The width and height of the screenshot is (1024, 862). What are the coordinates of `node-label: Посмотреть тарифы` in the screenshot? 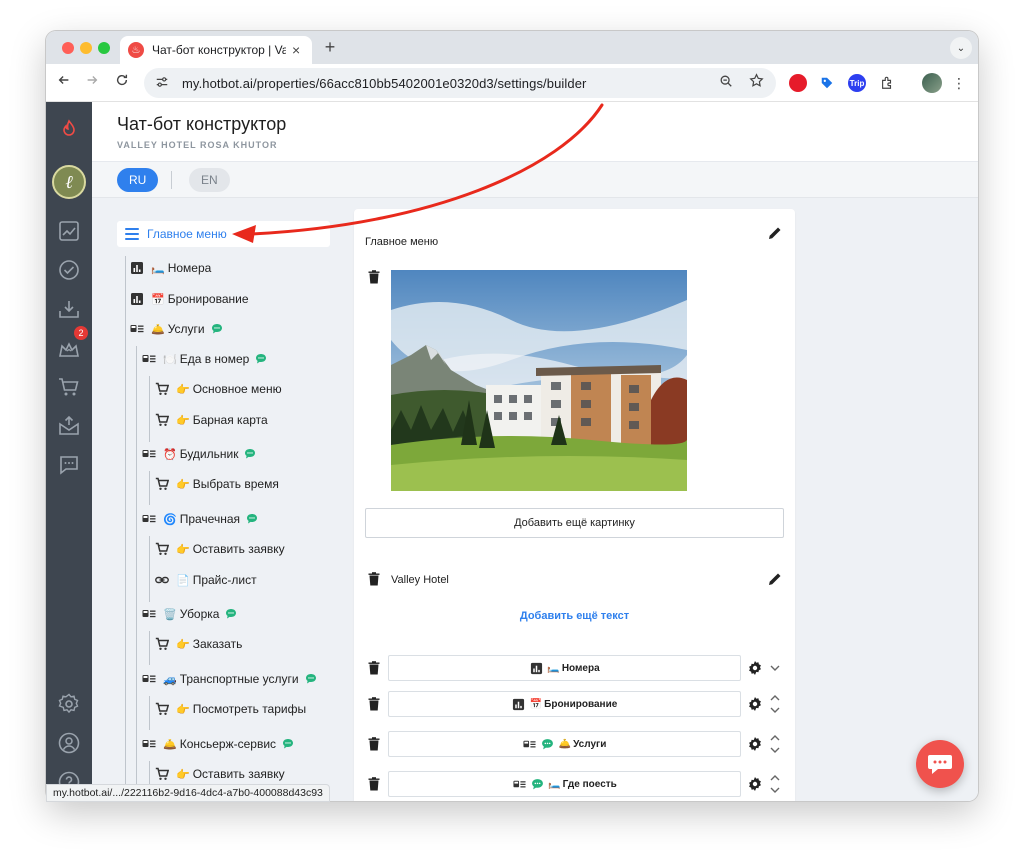 It's located at (249, 709).